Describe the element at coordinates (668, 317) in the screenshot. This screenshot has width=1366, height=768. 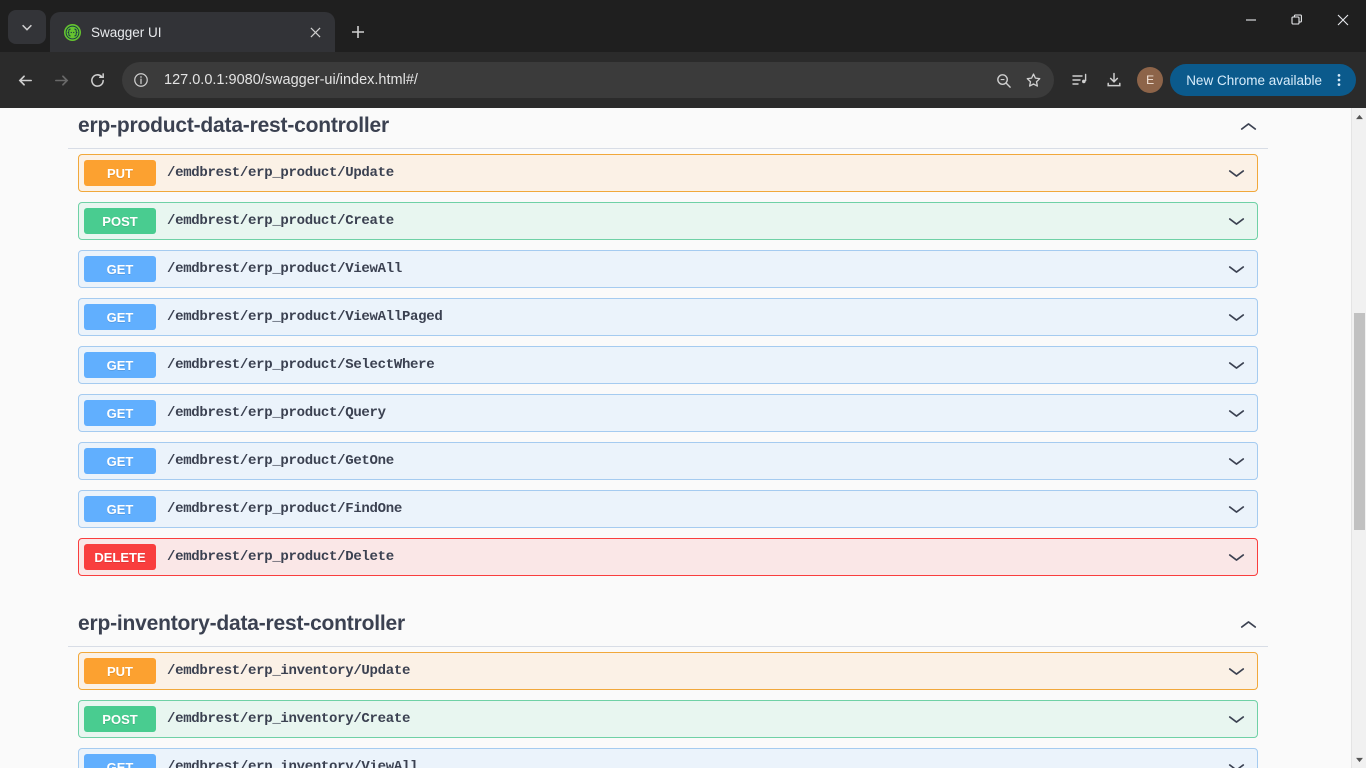
I see `operation-row-get: GET/emdbrest/erp_product/ViewAllPaged` at that location.